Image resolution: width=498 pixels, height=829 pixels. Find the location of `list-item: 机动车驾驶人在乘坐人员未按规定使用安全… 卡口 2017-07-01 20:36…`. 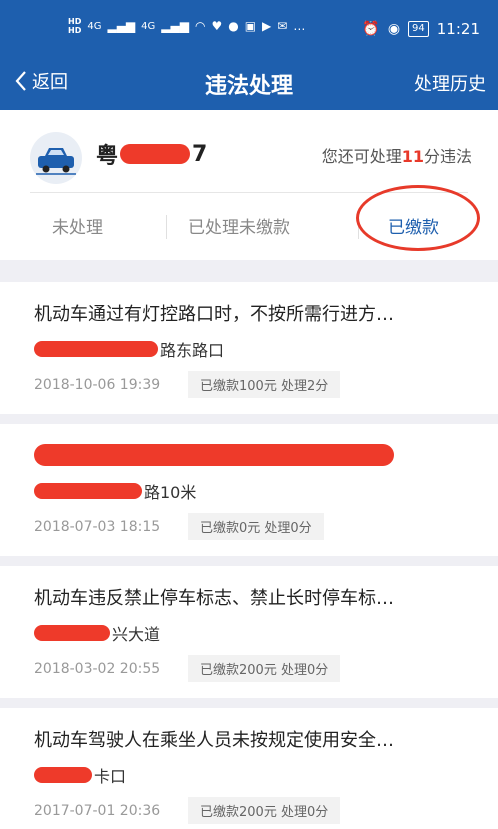

list-item: 机动车驾驶人在乘坐人员未按规定使用安全… 卡口 2017-07-01 20:36… is located at coordinates (249, 768).